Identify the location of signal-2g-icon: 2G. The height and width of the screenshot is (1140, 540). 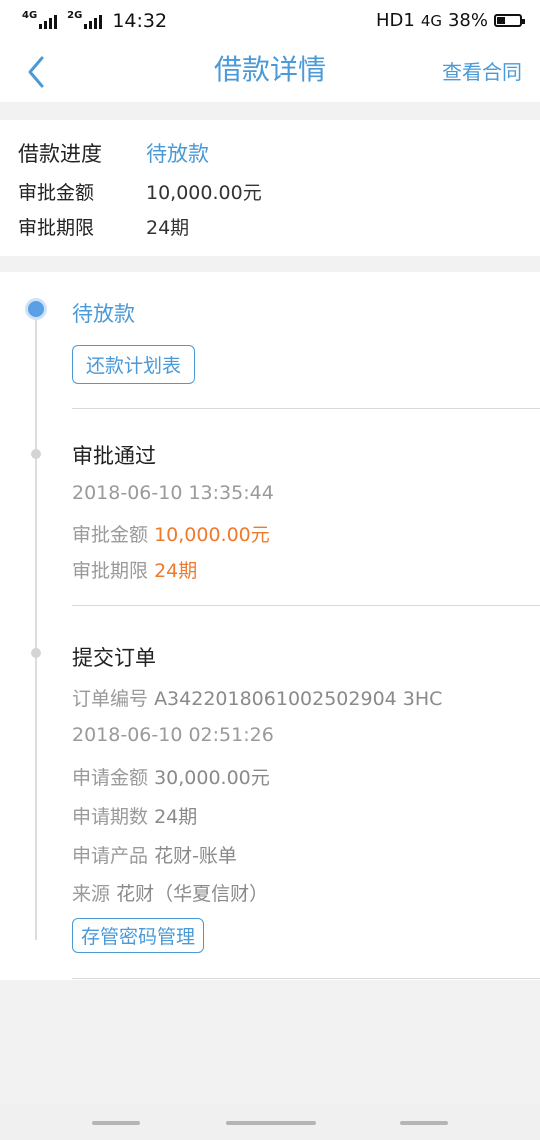
(85, 19).